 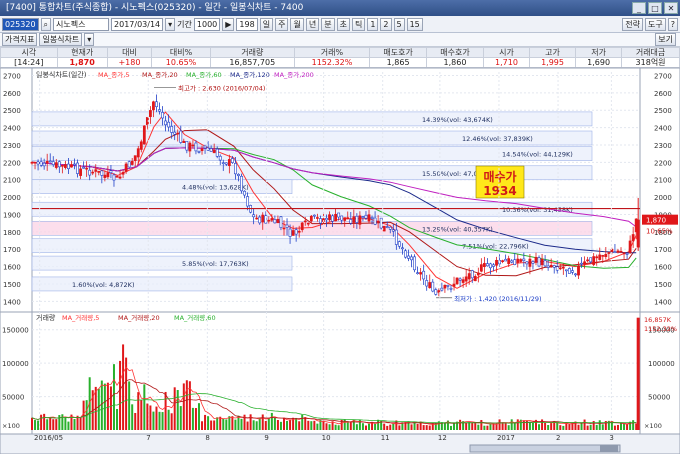 What do you see at coordinates (12, 146) in the screenshot?
I see `price-tick-label-left: 2300` at bounding box center [12, 146].